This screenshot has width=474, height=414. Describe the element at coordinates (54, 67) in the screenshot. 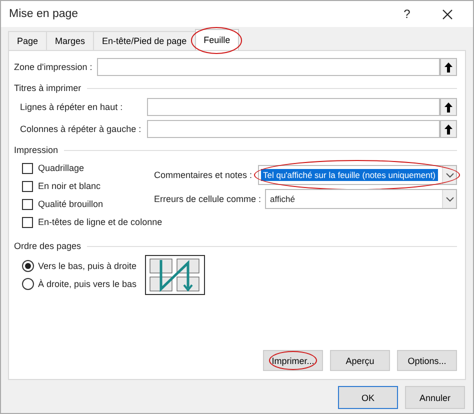

I see `field-label: Zone d'impression :` at that location.